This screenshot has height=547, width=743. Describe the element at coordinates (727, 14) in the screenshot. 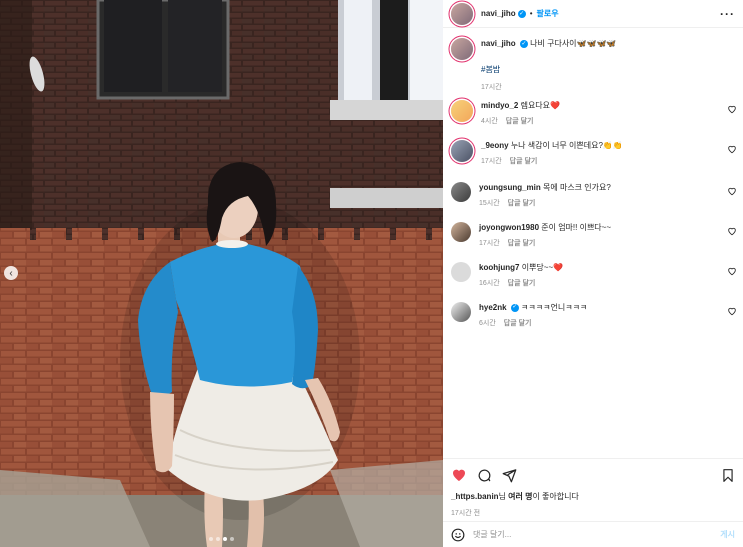

I see `more-options-icon: ···` at that location.